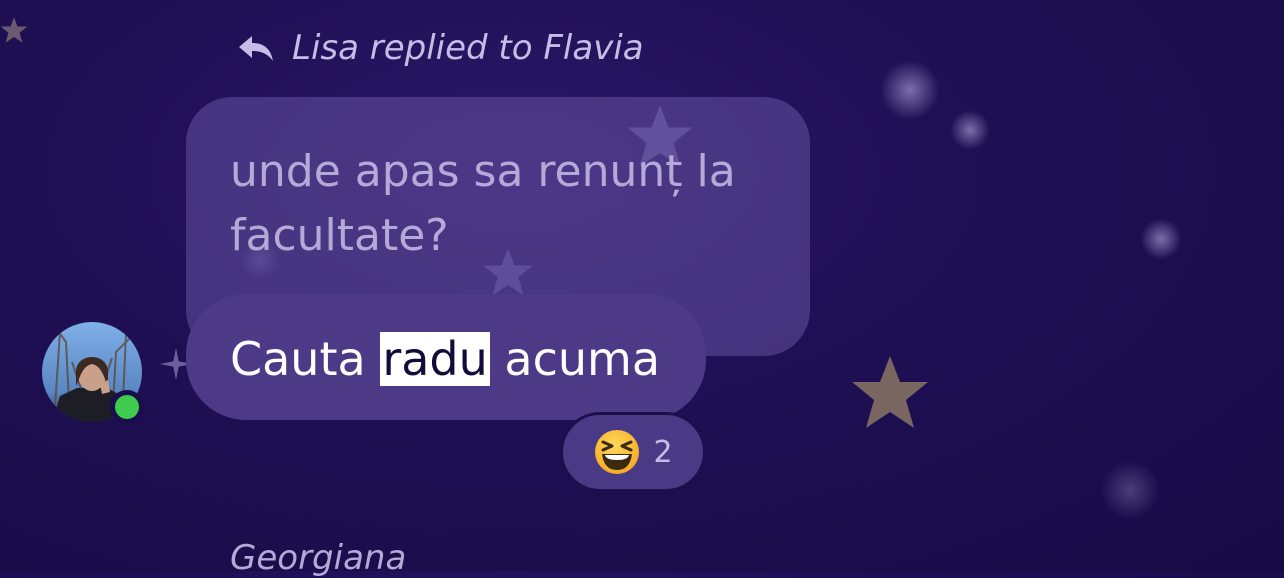 The width and height of the screenshot is (1284, 578). I want to click on reply-header: Lisa replied to Flavia, so click(440, 48).